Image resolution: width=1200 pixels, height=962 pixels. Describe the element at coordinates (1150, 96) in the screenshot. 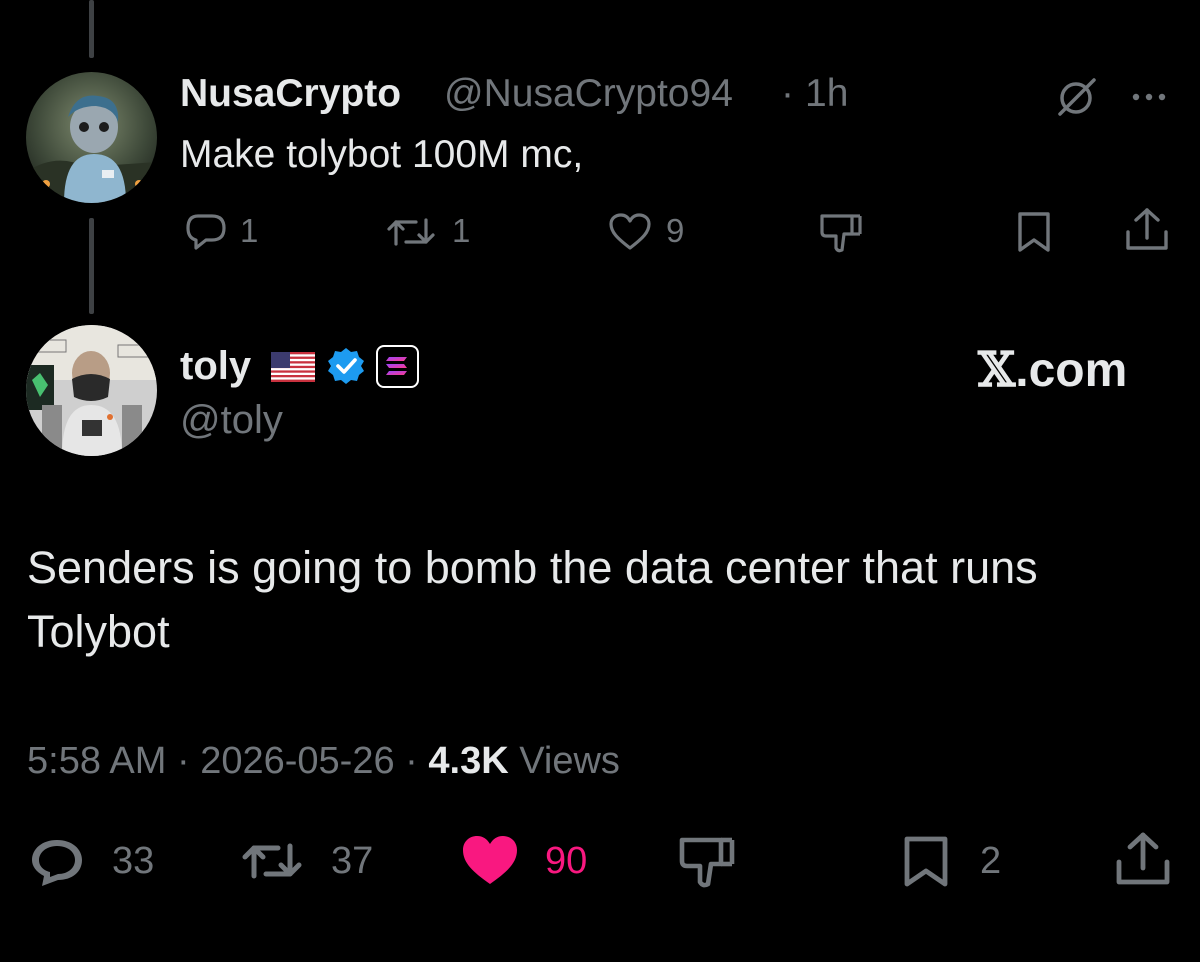

I see `more-dots-icon` at that location.